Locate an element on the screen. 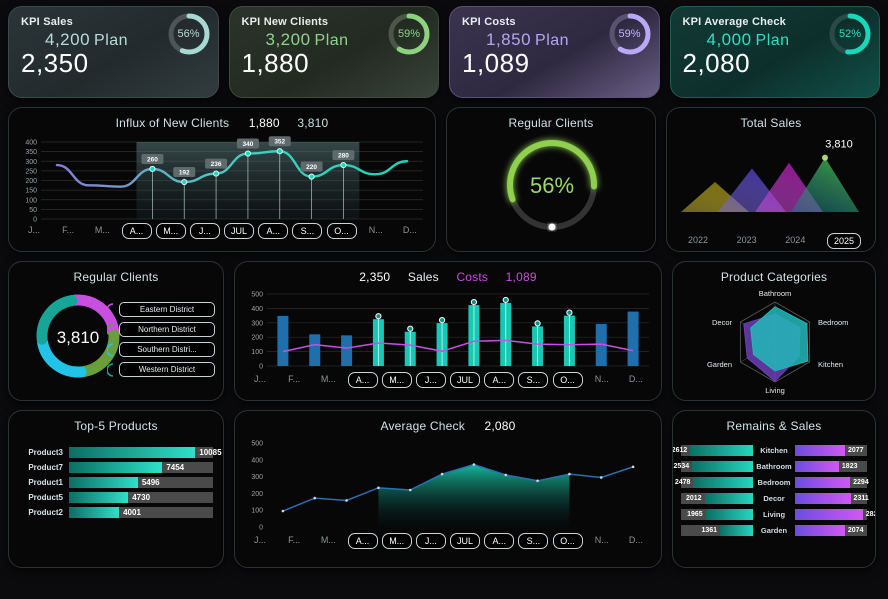 The image size is (888, 599). average-check-chart: 500 400 300 200 100 0 is located at coordinates (443, 486).